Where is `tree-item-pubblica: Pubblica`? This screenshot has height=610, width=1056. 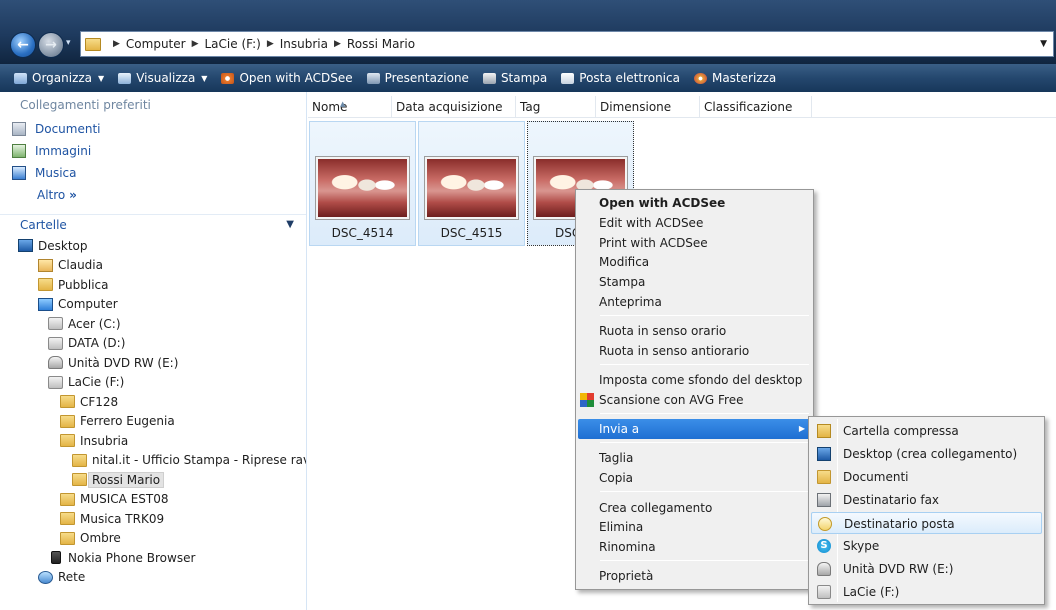 tree-item-pubblica: Pubblica is located at coordinates (153, 285).